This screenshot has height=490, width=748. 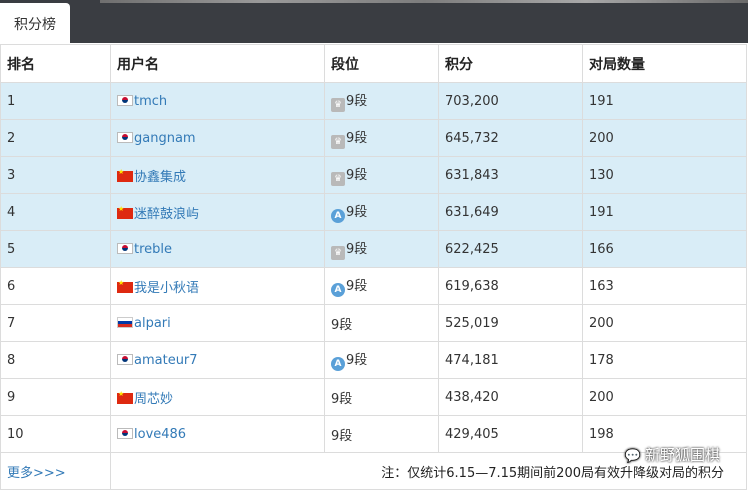 I want to click on score-cell: 438,420, so click(x=510, y=397).